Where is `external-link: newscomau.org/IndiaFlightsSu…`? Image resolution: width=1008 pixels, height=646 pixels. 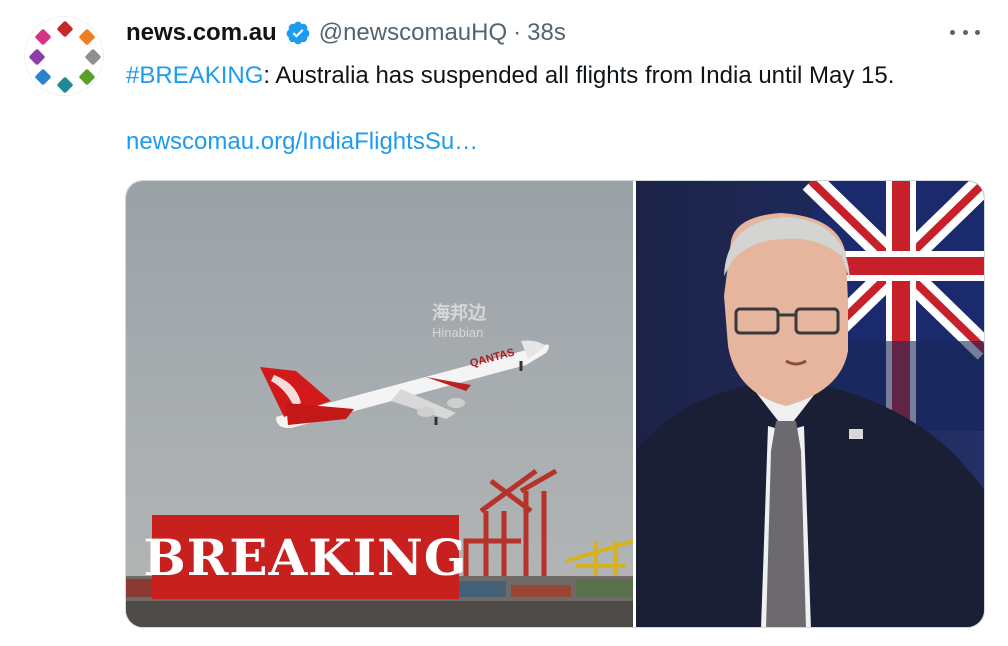 external-link: newscomau.org/IndiaFlightsSu… is located at coordinates (302, 142).